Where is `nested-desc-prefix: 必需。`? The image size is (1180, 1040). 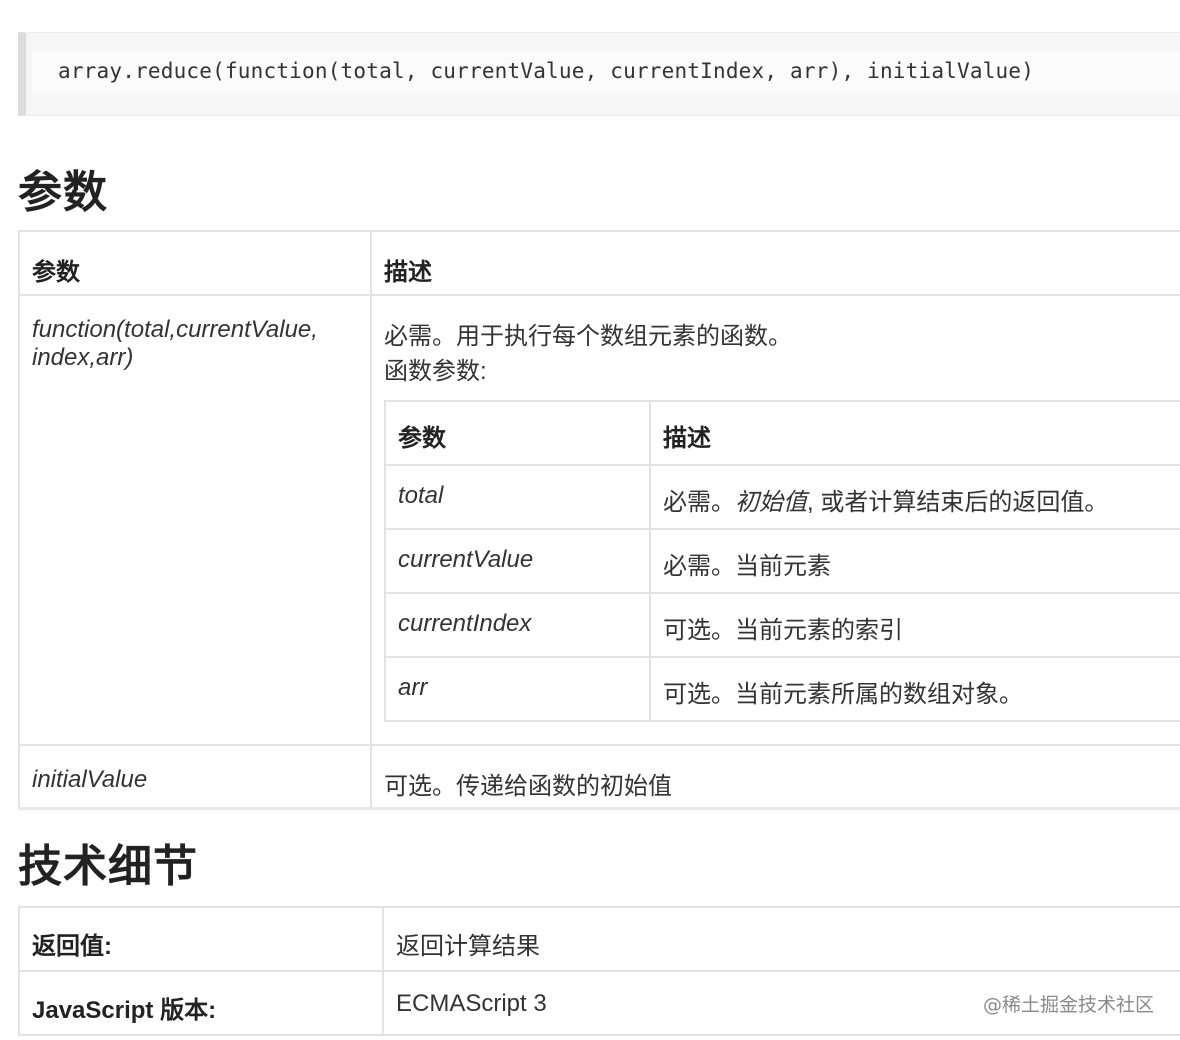
nested-desc-prefix: 必需。 is located at coordinates (699, 502).